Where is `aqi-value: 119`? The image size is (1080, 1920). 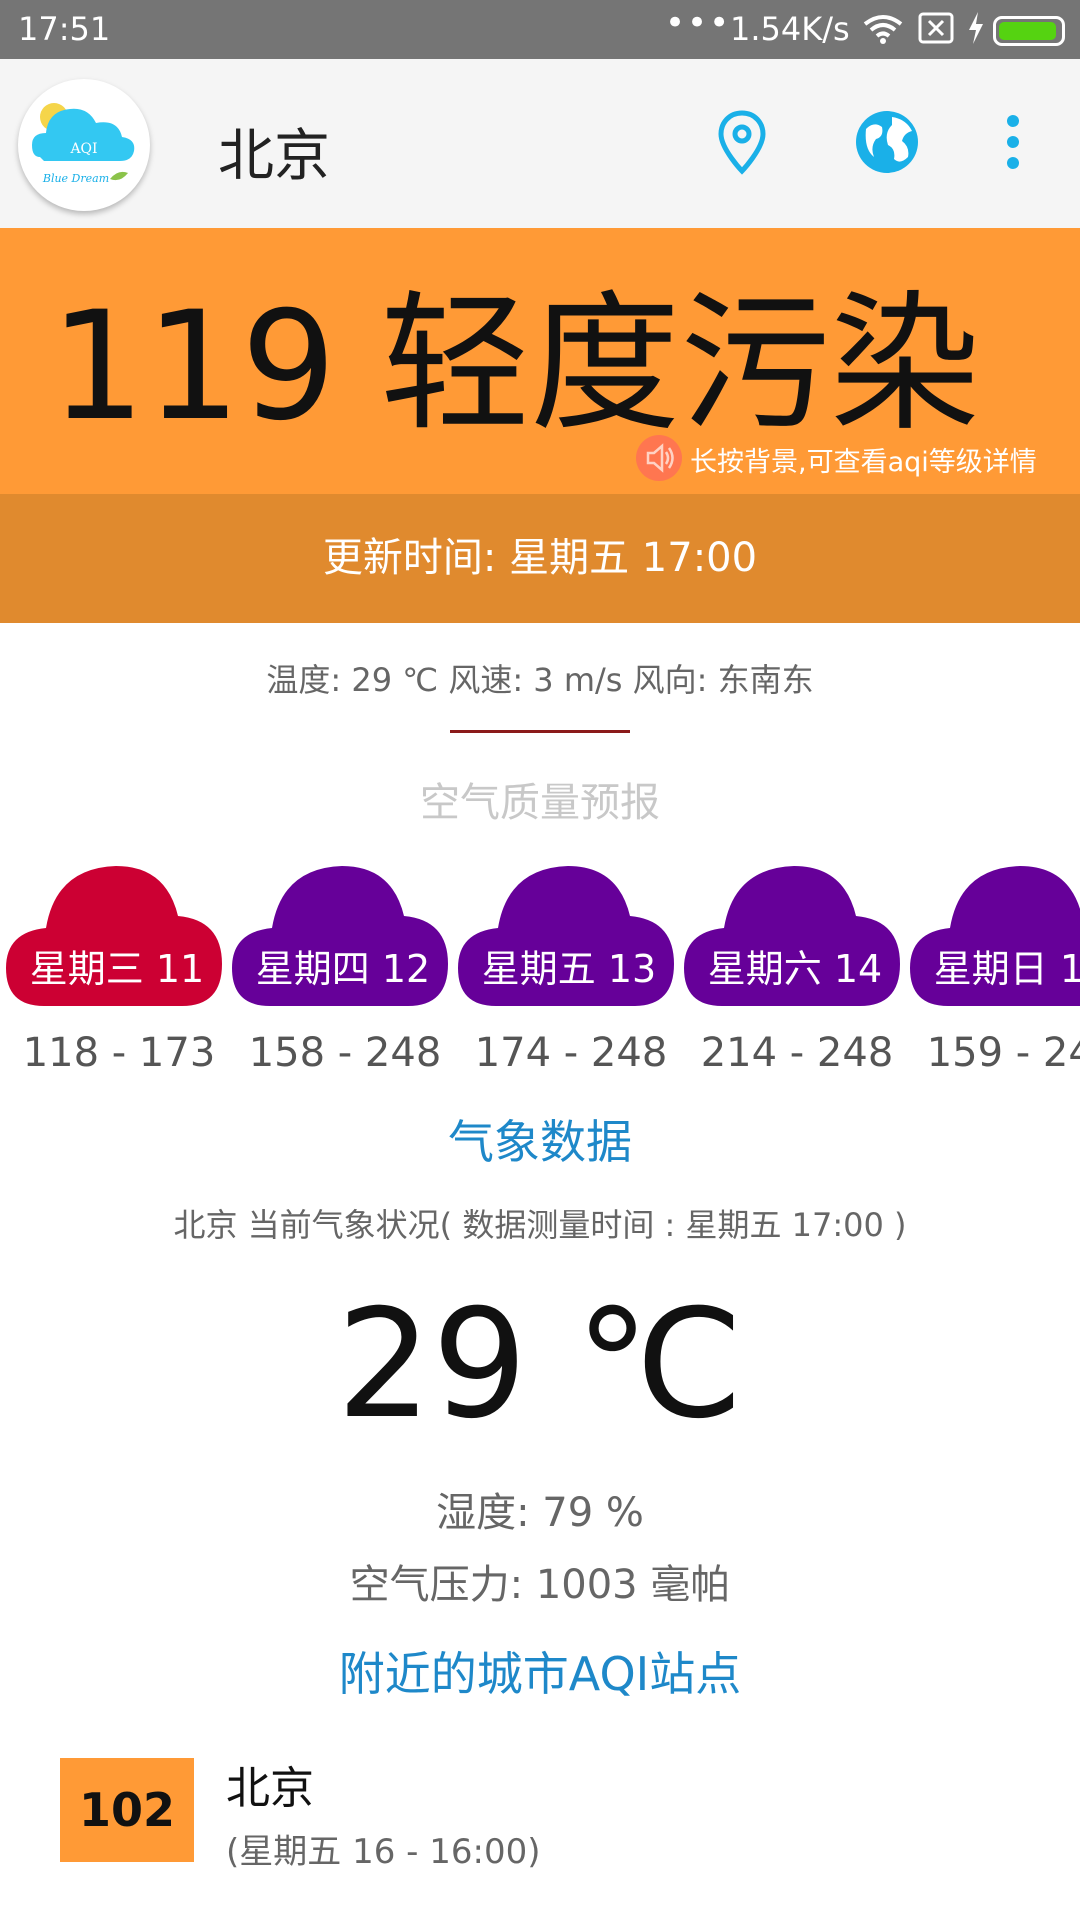 aqi-value: 119 is located at coordinates (193, 367).